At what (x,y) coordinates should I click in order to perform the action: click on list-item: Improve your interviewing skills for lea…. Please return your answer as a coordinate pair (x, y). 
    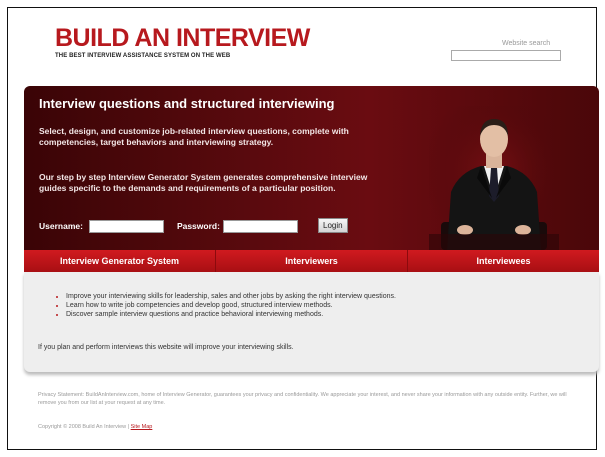
    Looking at the image, I should click on (231, 296).